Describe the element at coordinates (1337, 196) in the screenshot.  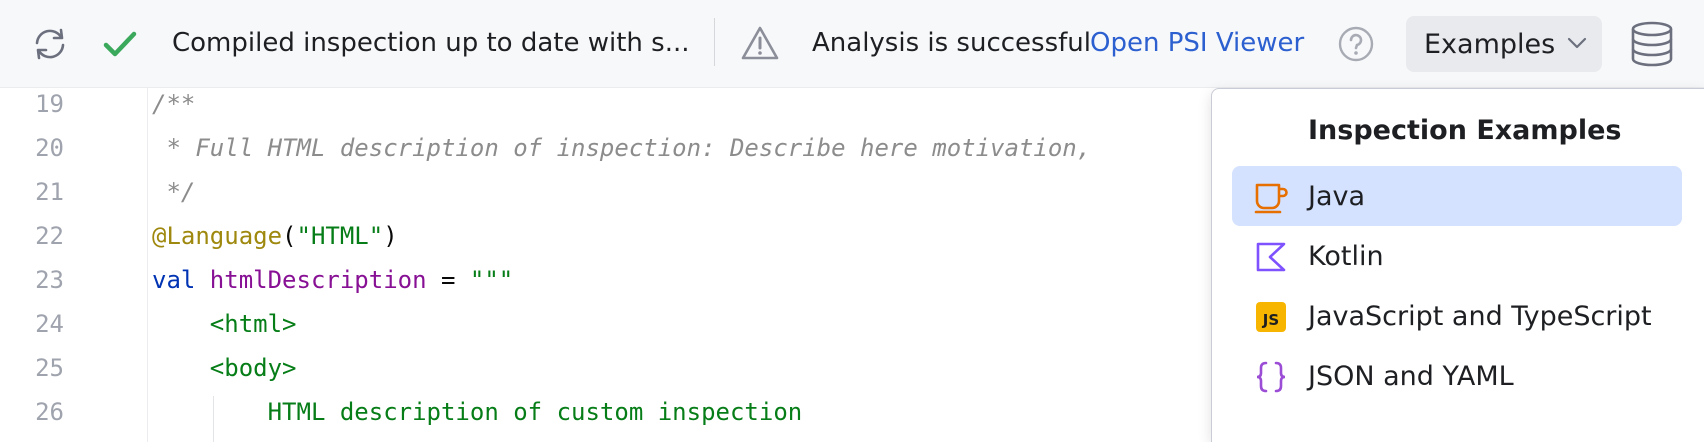
I see `example-item-label: Java` at that location.